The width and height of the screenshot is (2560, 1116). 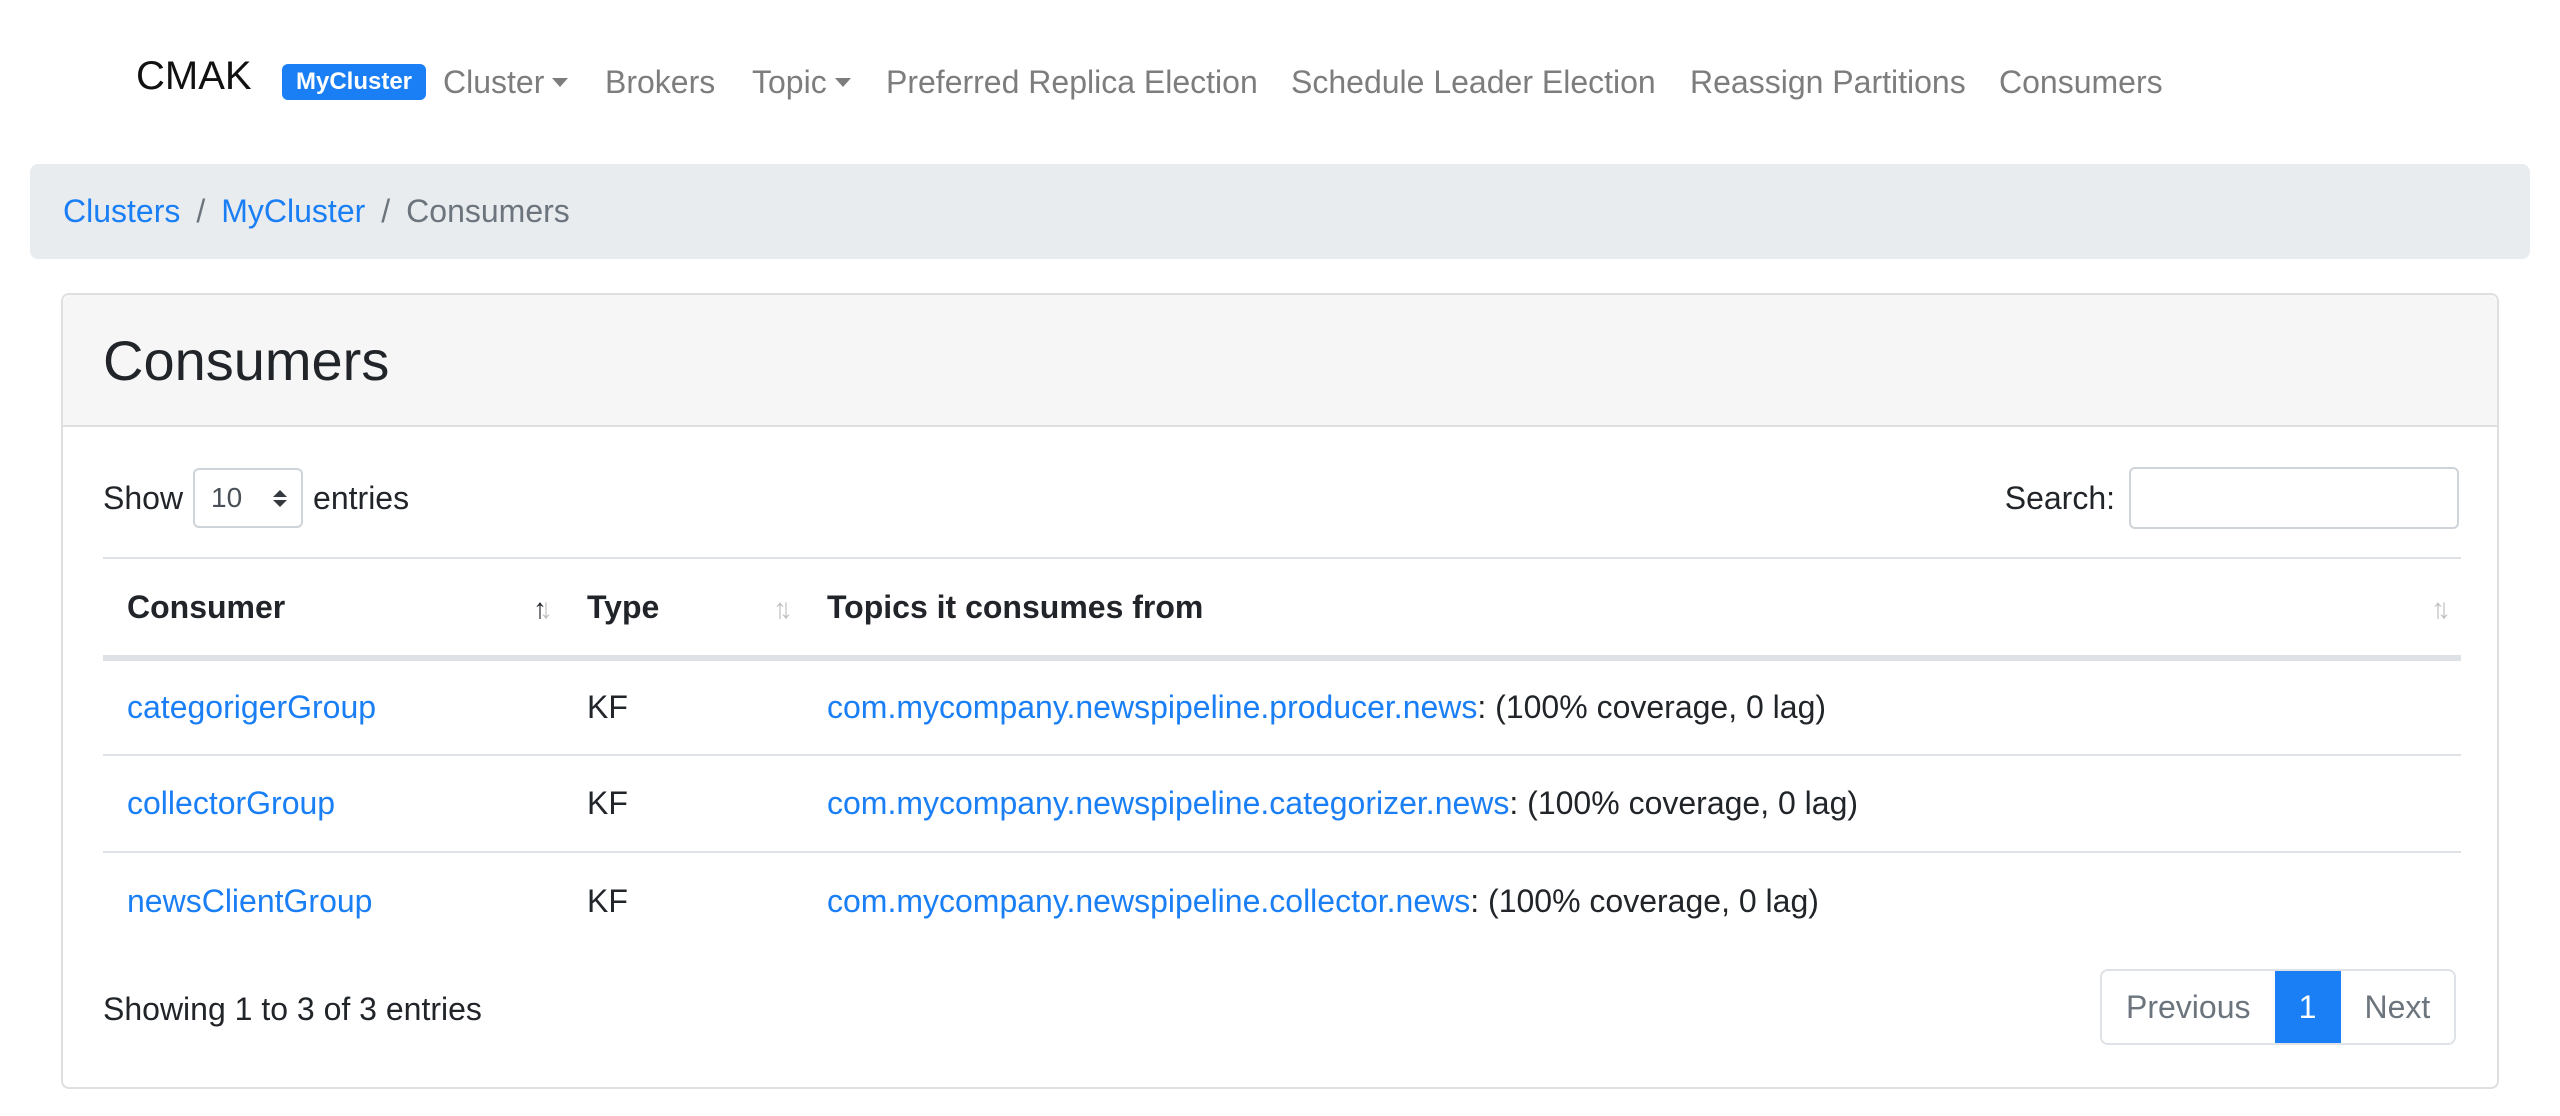 What do you see at coordinates (1828, 82) in the screenshot?
I see `nav-reassign-partitions: Reassign Partitions` at bounding box center [1828, 82].